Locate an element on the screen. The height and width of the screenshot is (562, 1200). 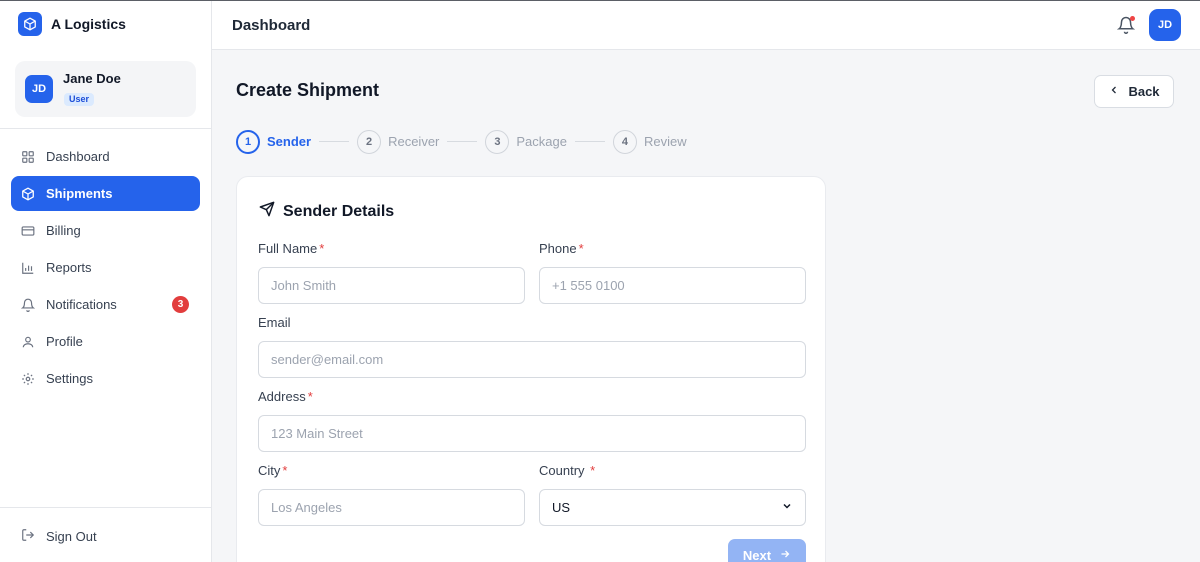
back-button: Back is located at coordinates (1134, 91).